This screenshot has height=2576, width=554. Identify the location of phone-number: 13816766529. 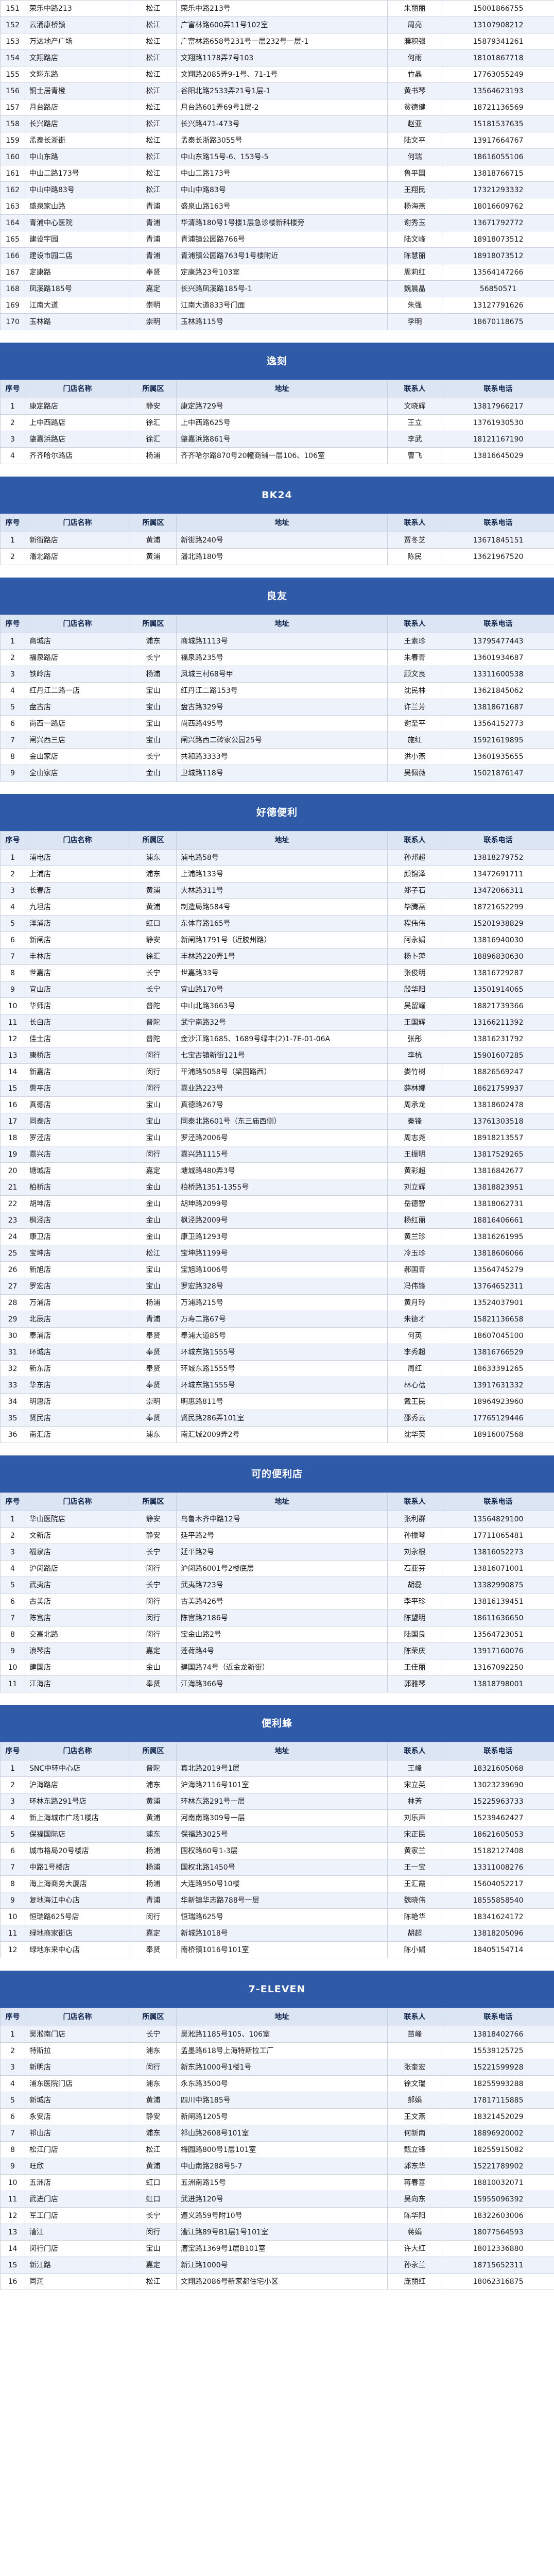
(498, 1352).